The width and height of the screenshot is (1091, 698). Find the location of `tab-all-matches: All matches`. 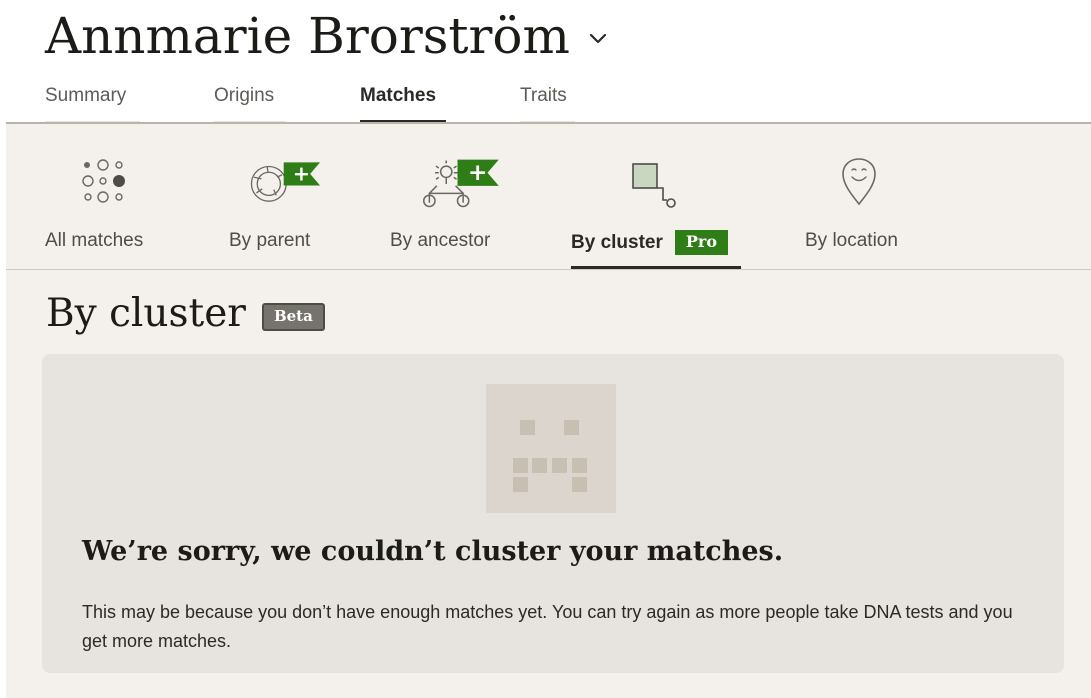

tab-all-matches: All matches is located at coordinates (104, 196).